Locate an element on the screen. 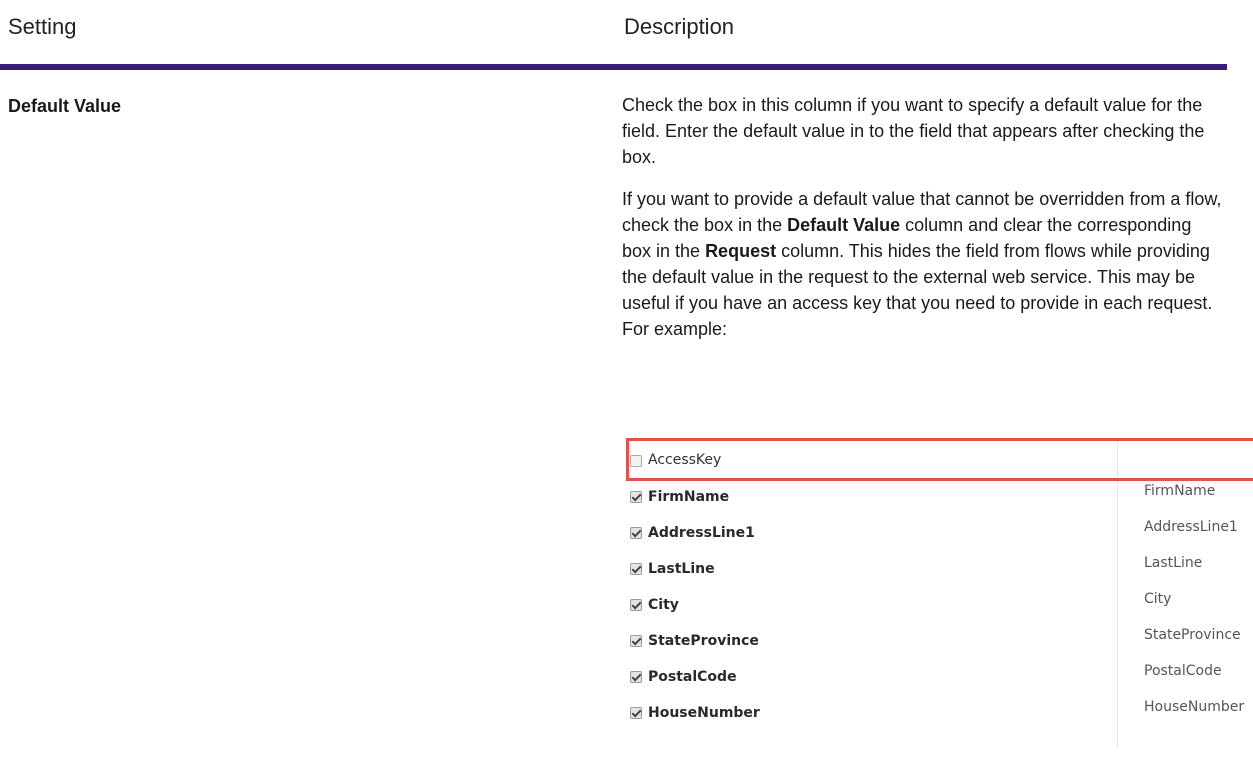 The image size is (1253, 774). field-row: FirmName FirmName is located at coordinates (937, 500).